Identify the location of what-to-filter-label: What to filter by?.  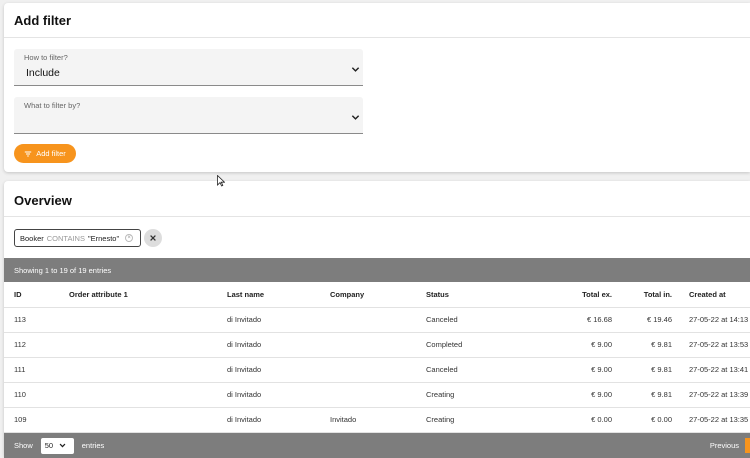
(52, 105).